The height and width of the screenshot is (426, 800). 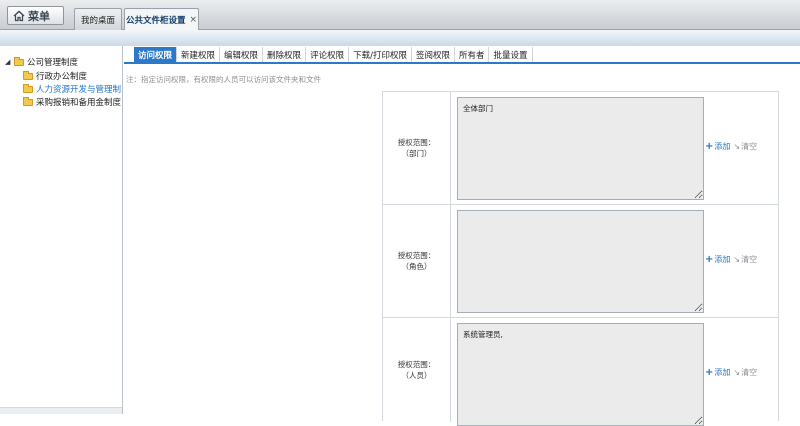 I want to click on user-textarea: 系统管理员,, so click(x=580, y=374).